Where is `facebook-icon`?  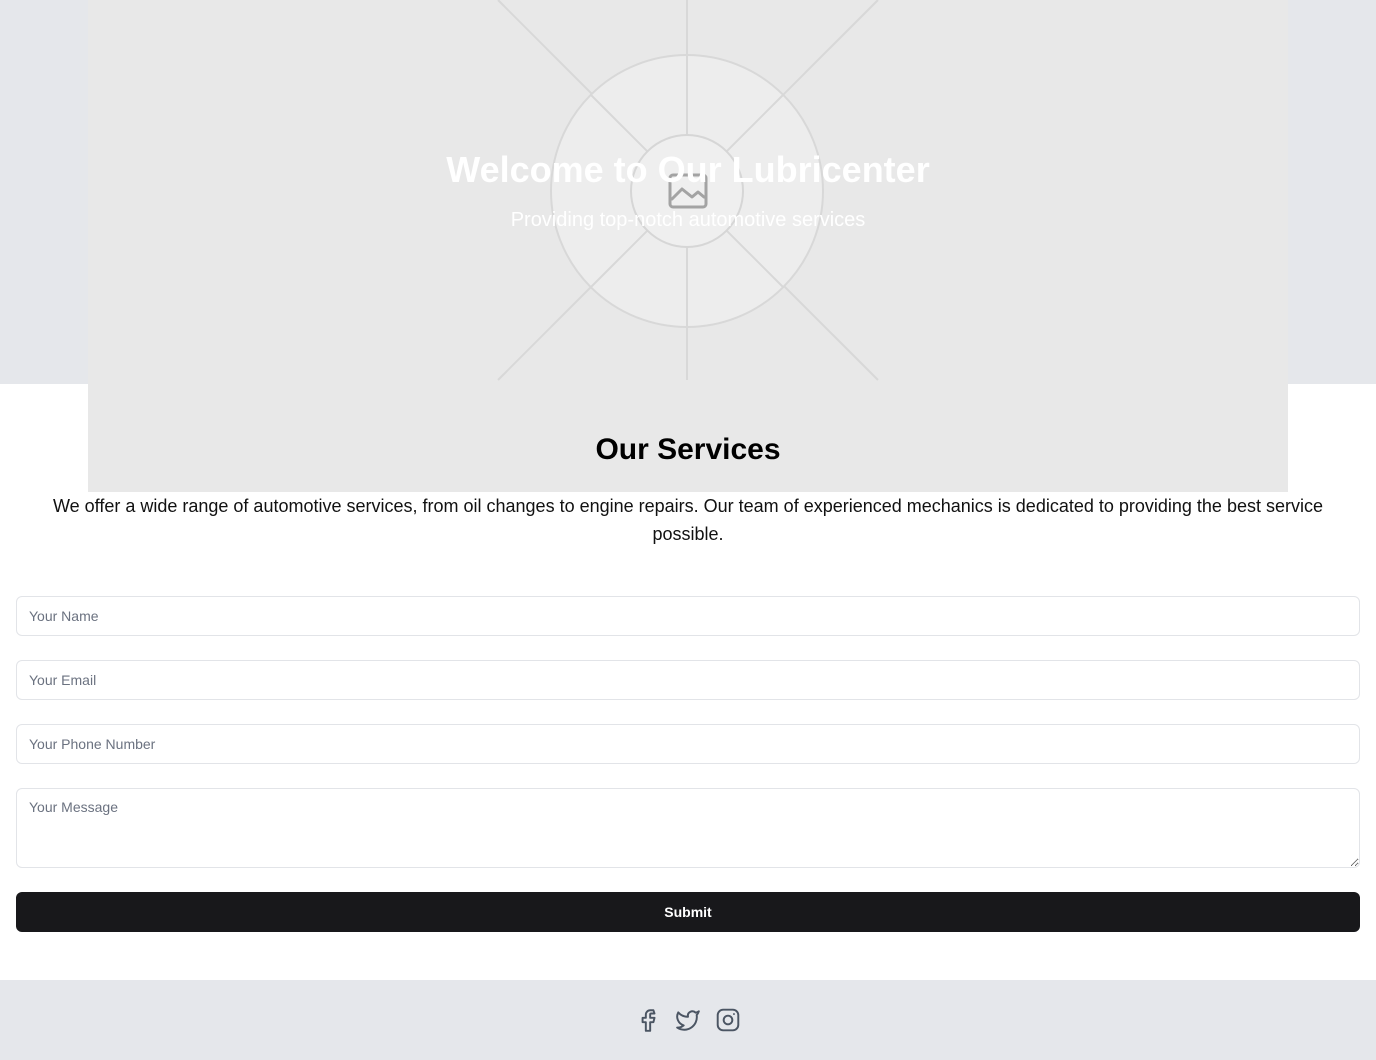 facebook-icon is located at coordinates (648, 1020).